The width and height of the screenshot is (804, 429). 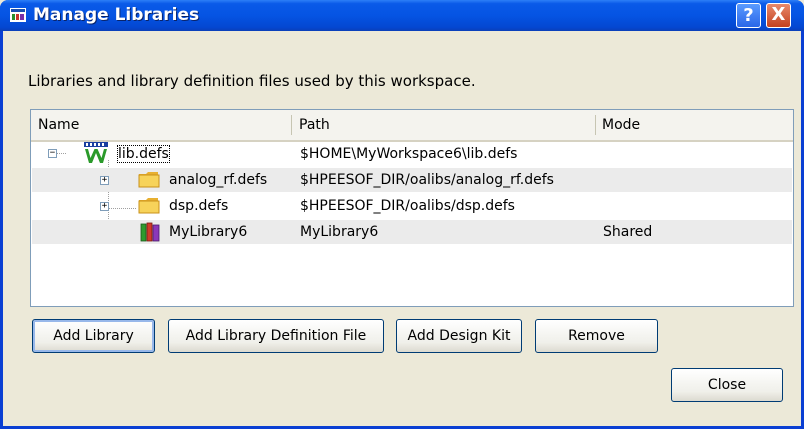 I want to click on dialog-app-icon, so click(x=18, y=15).